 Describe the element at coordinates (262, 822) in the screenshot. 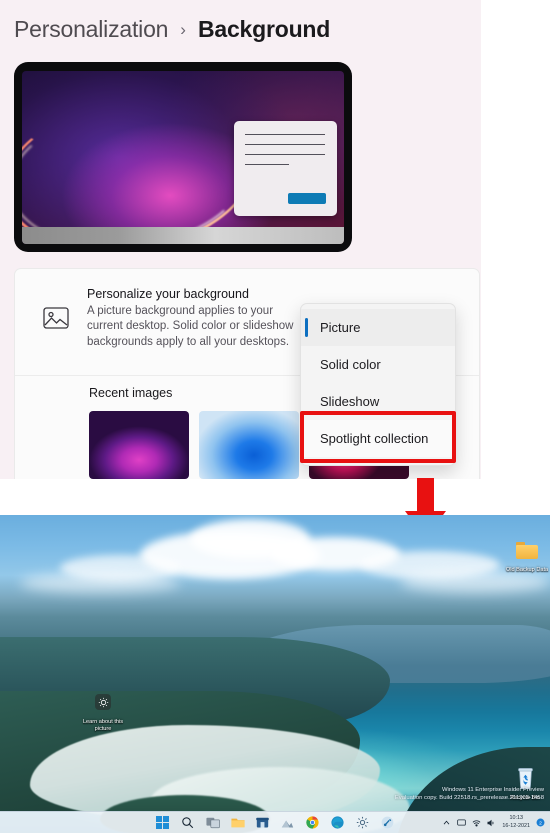

I see `microsoft-store-icon` at that location.